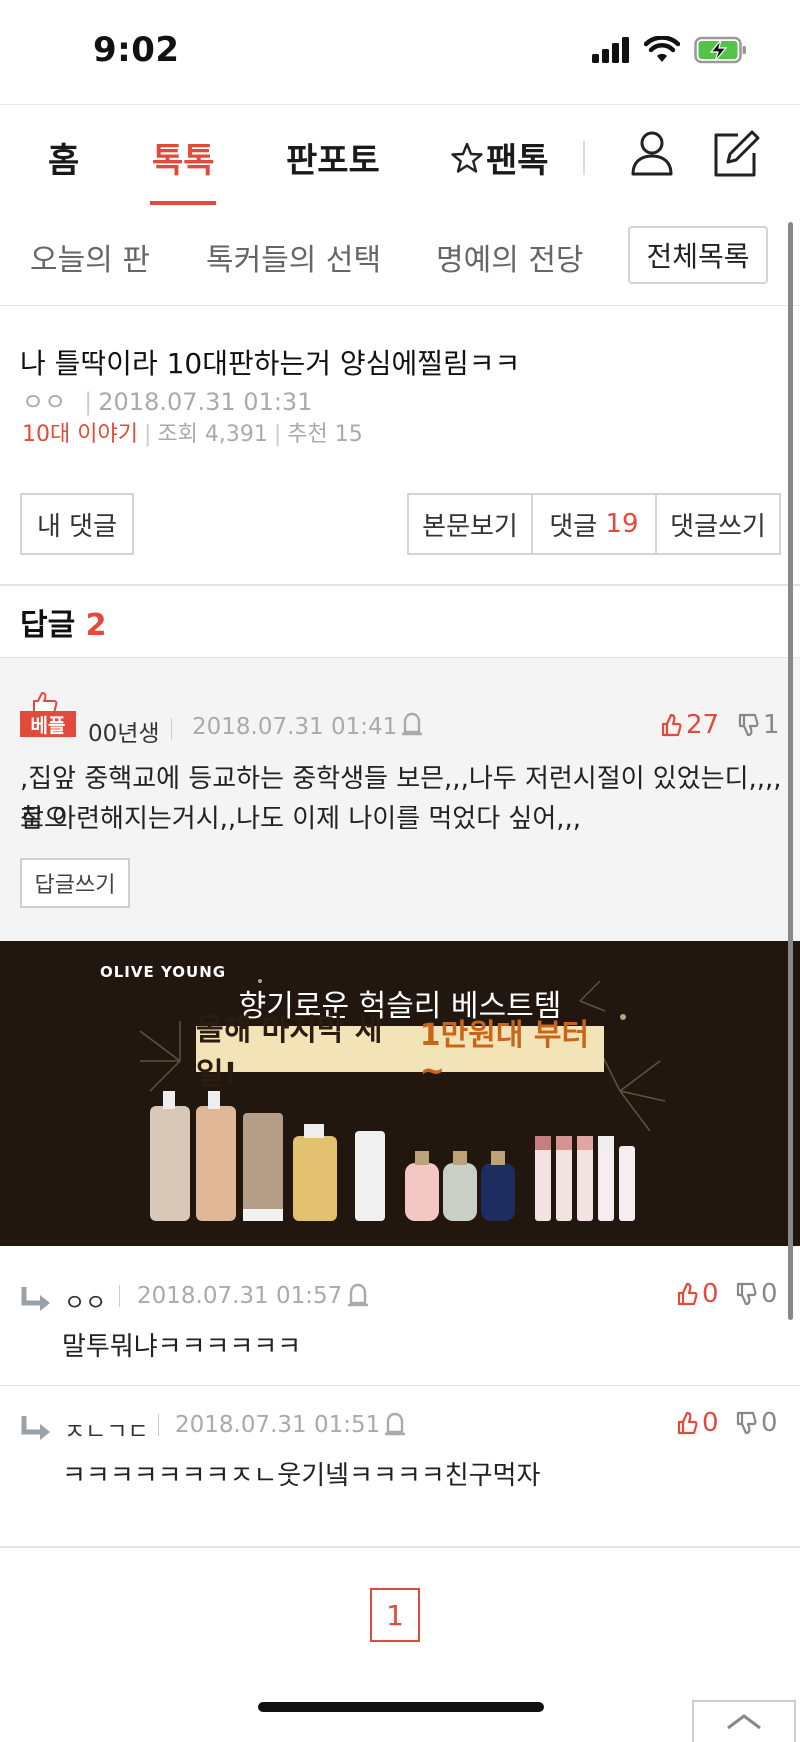 The image size is (800, 1742). What do you see at coordinates (205, 402) in the screenshot?
I see `post-date: 2018.07.31 01:31` at bounding box center [205, 402].